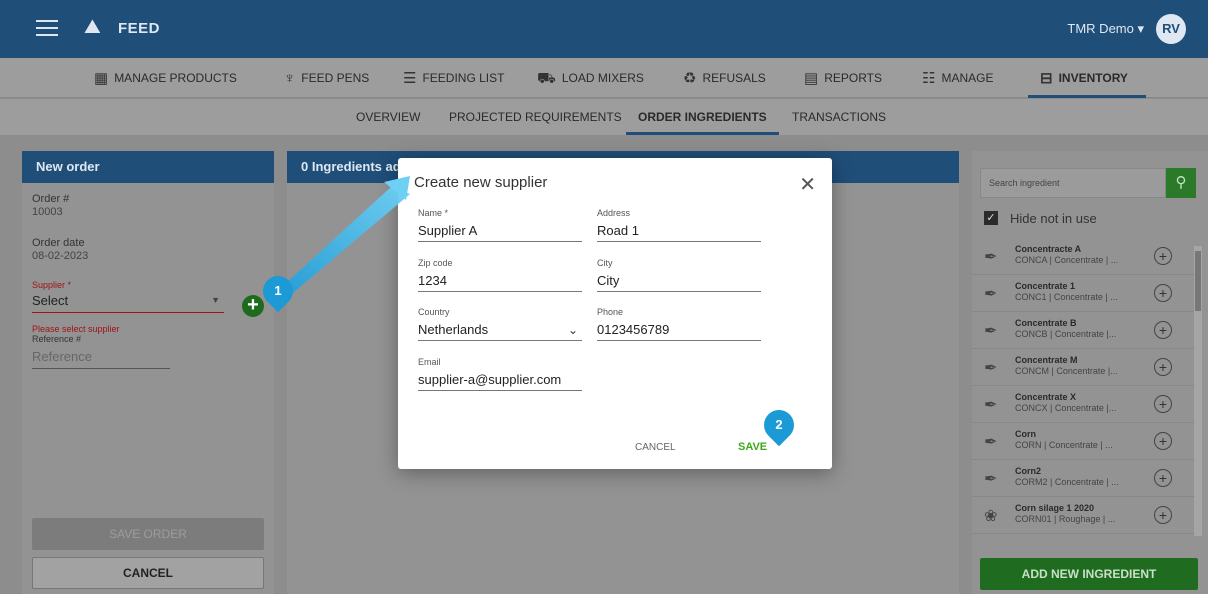 This screenshot has height=594, width=1208. What do you see at coordinates (57, 339) in the screenshot?
I see `reference-label: Reference #` at bounding box center [57, 339].